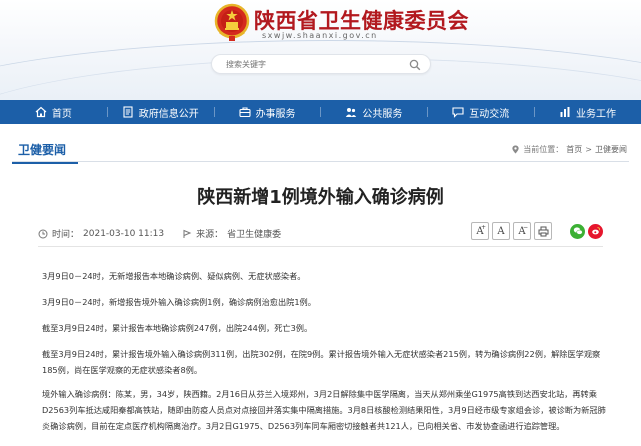  I want to click on breadcrumb-home-link: 首页, so click(574, 149).